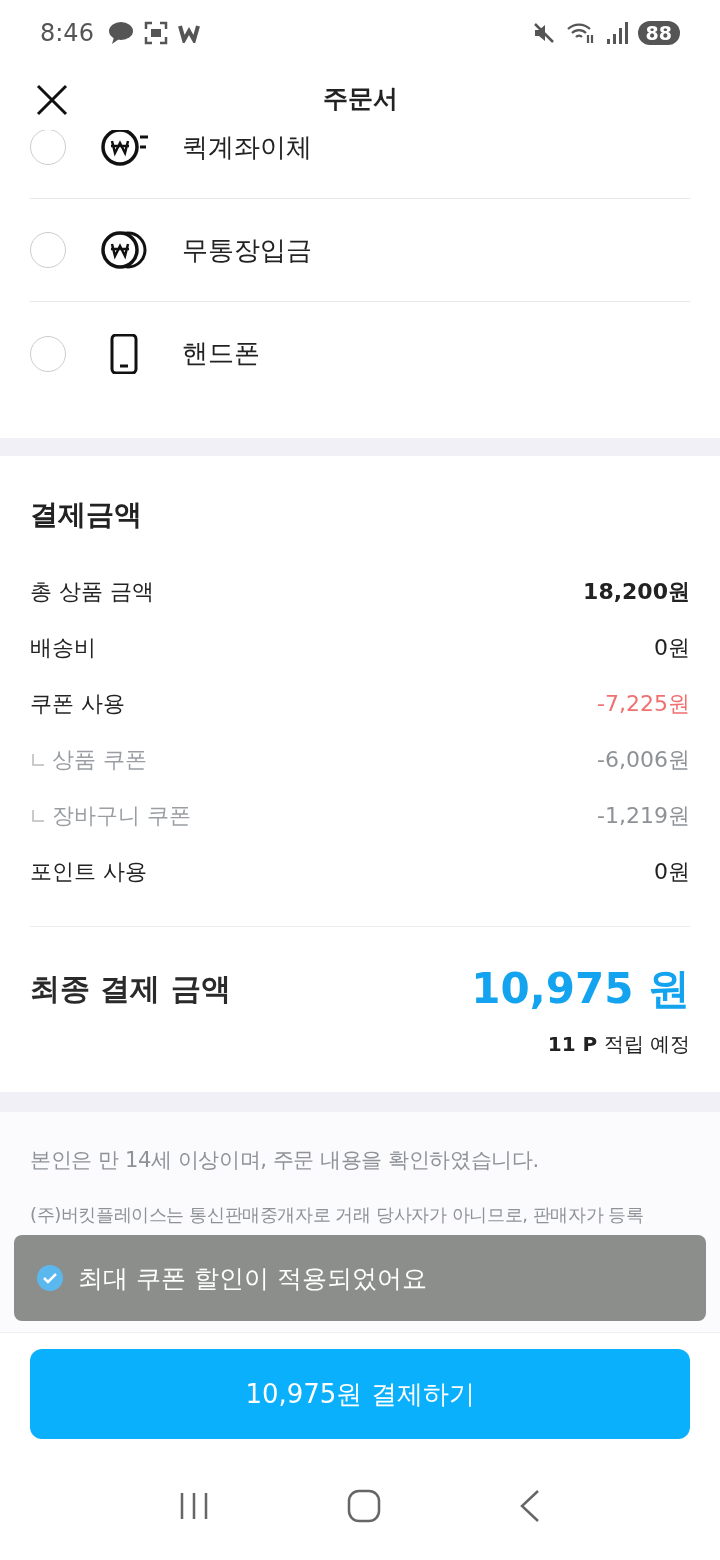 This screenshot has height=1560, width=720. What do you see at coordinates (67, 33) in the screenshot?
I see `status-time: 8:46` at bounding box center [67, 33].